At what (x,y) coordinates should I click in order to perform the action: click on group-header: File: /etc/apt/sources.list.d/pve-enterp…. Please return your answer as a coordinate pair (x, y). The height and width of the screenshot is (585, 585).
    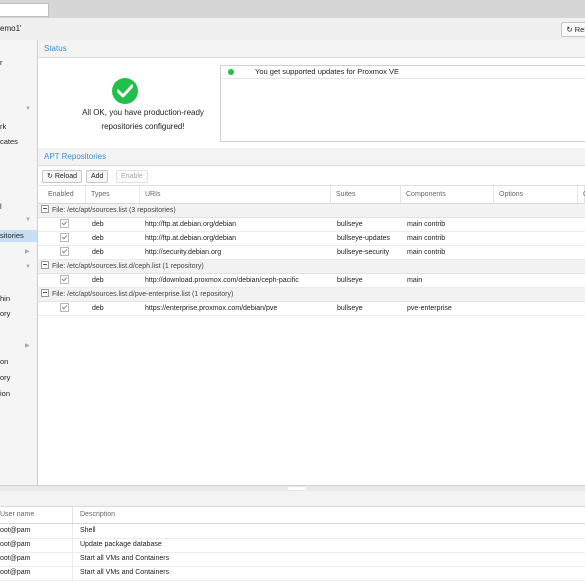
    Looking at the image, I should click on (311, 295).